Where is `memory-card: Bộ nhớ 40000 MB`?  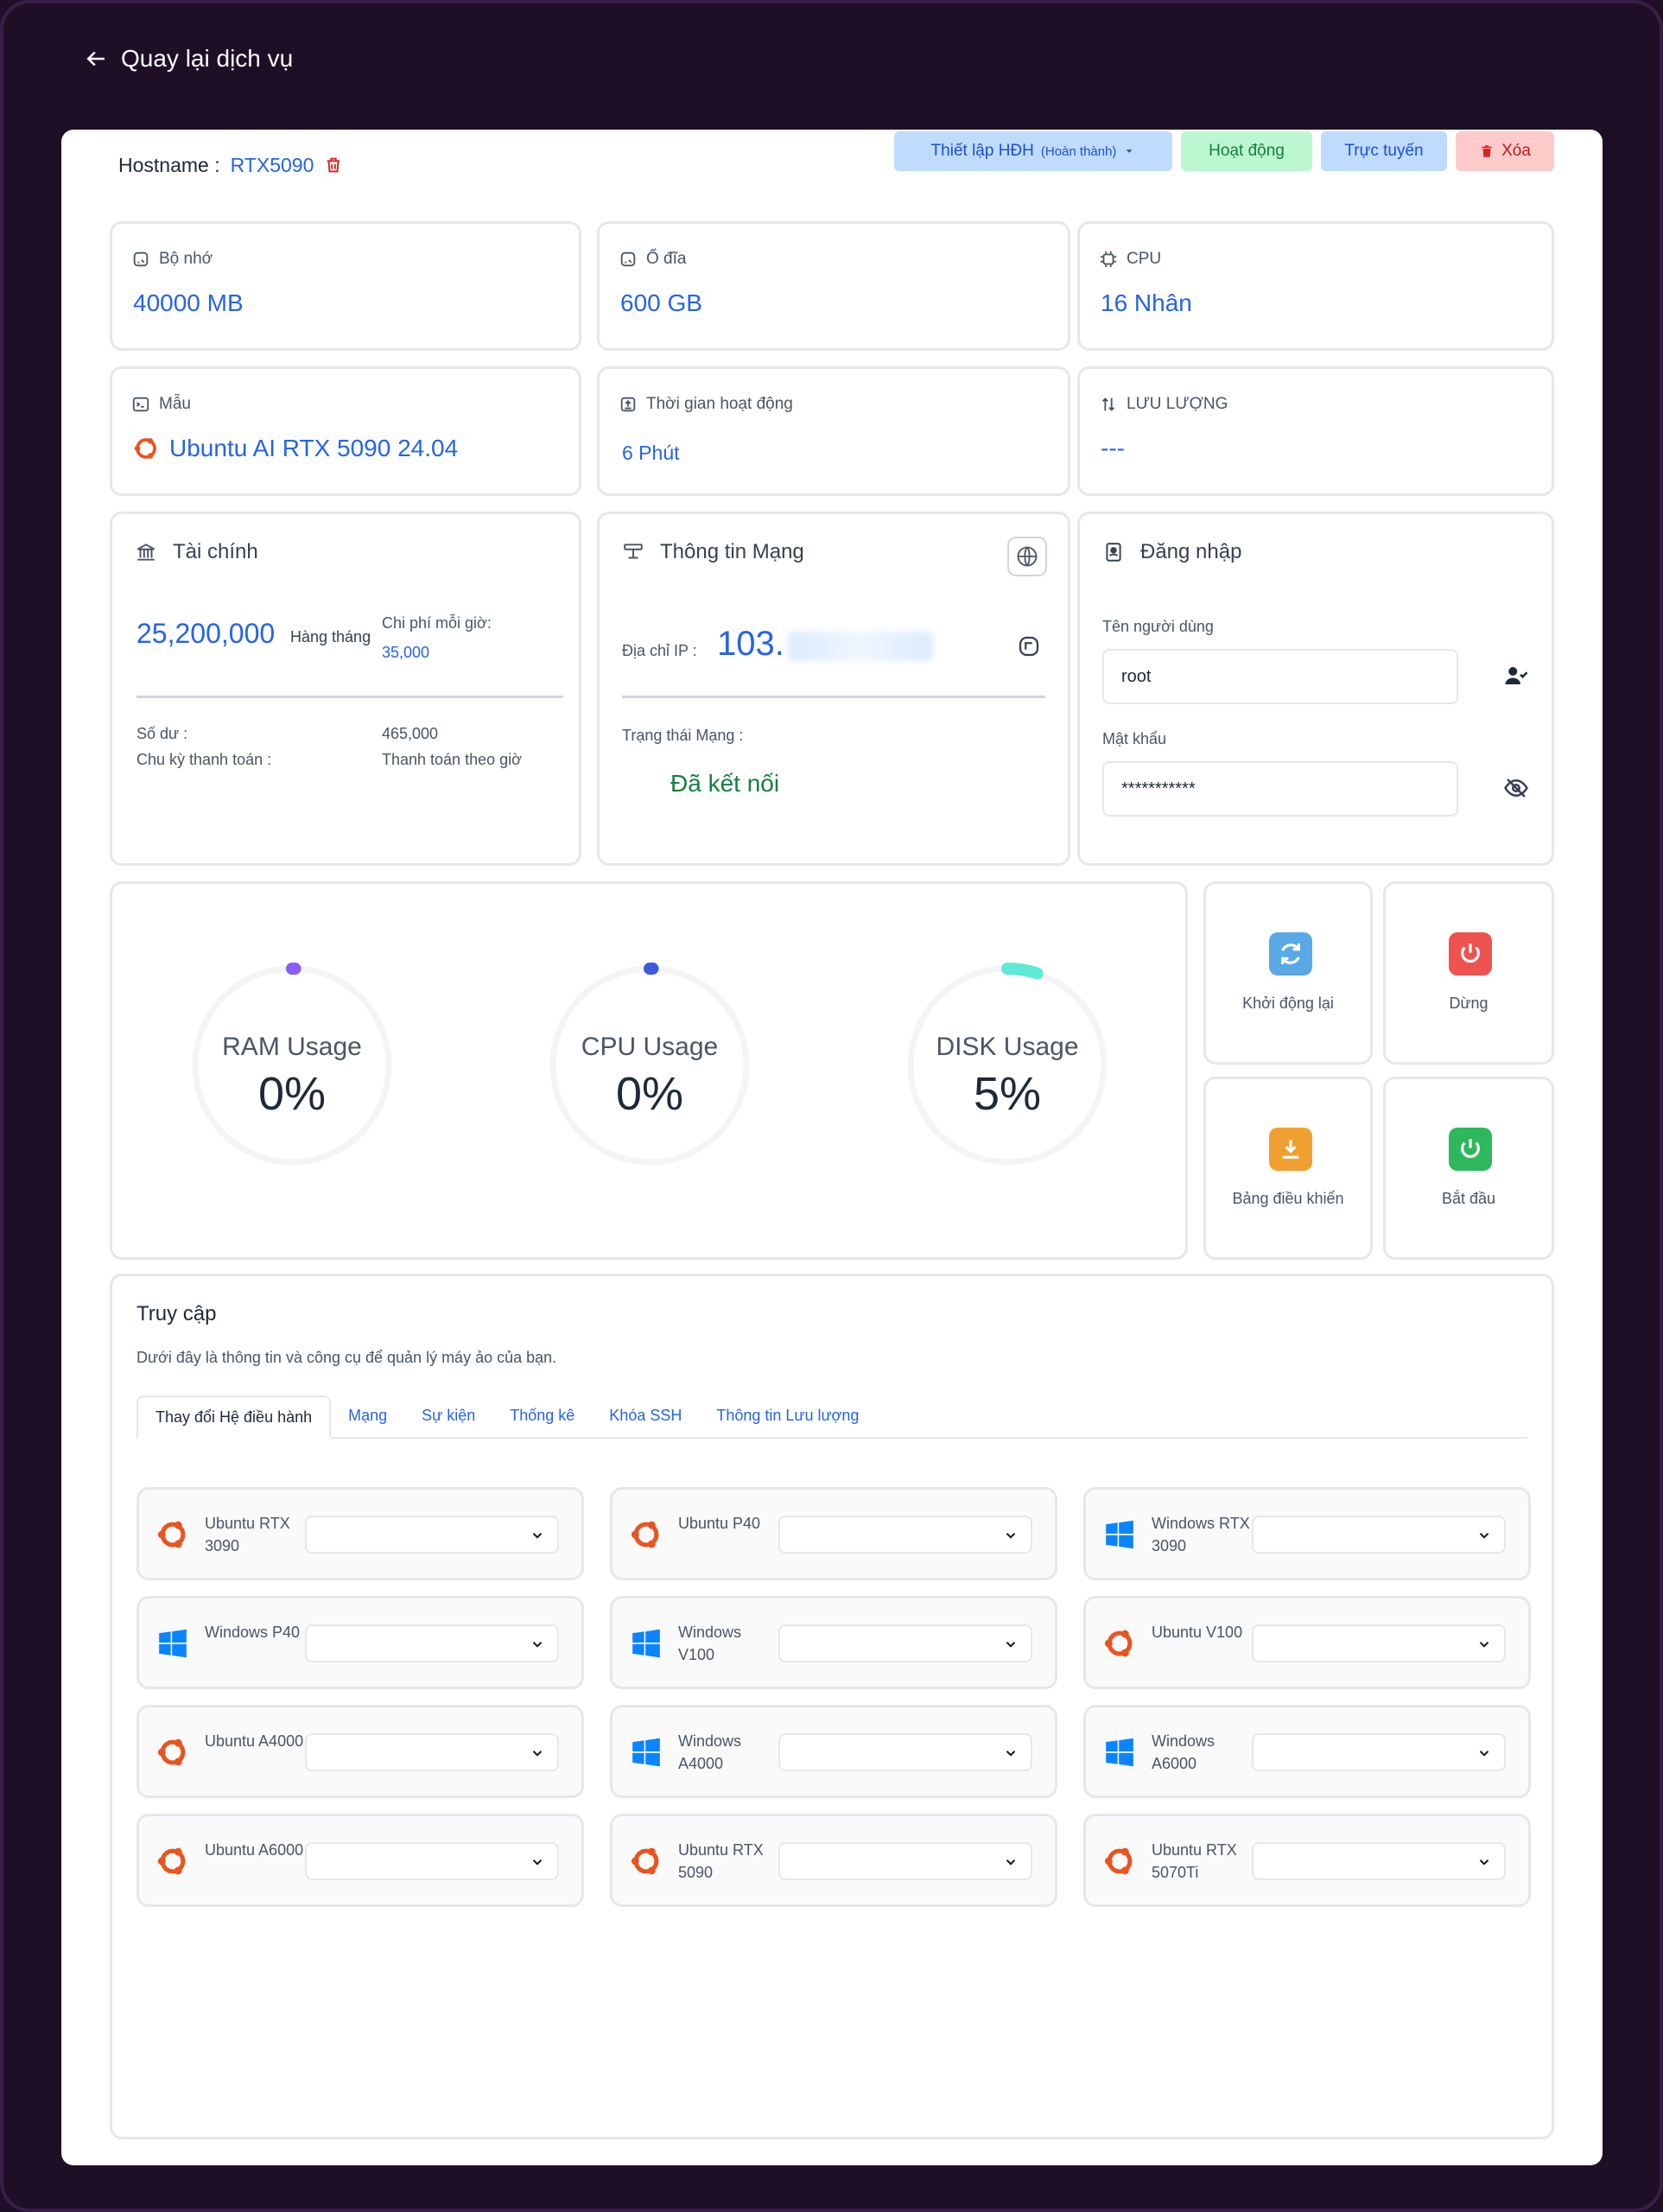 memory-card: Bộ nhớ 40000 MB is located at coordinates (346, 286).